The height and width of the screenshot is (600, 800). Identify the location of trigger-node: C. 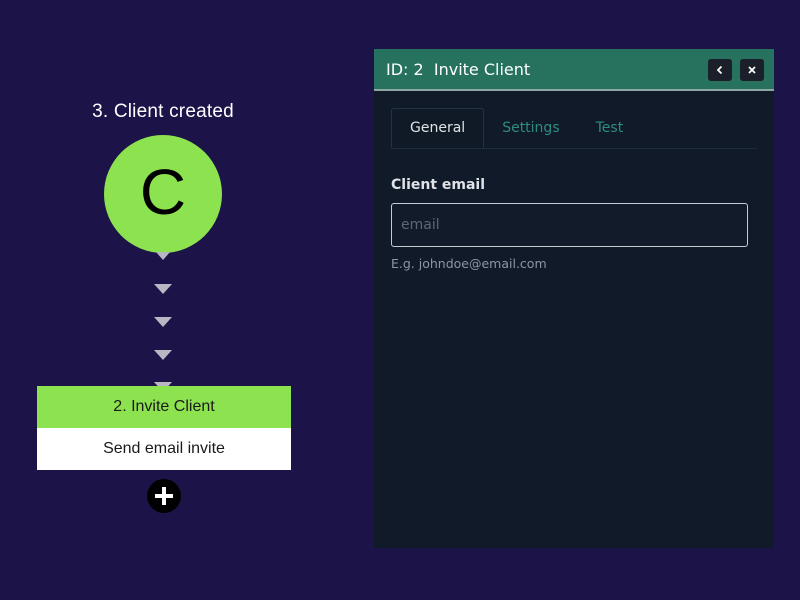
(163, 194).